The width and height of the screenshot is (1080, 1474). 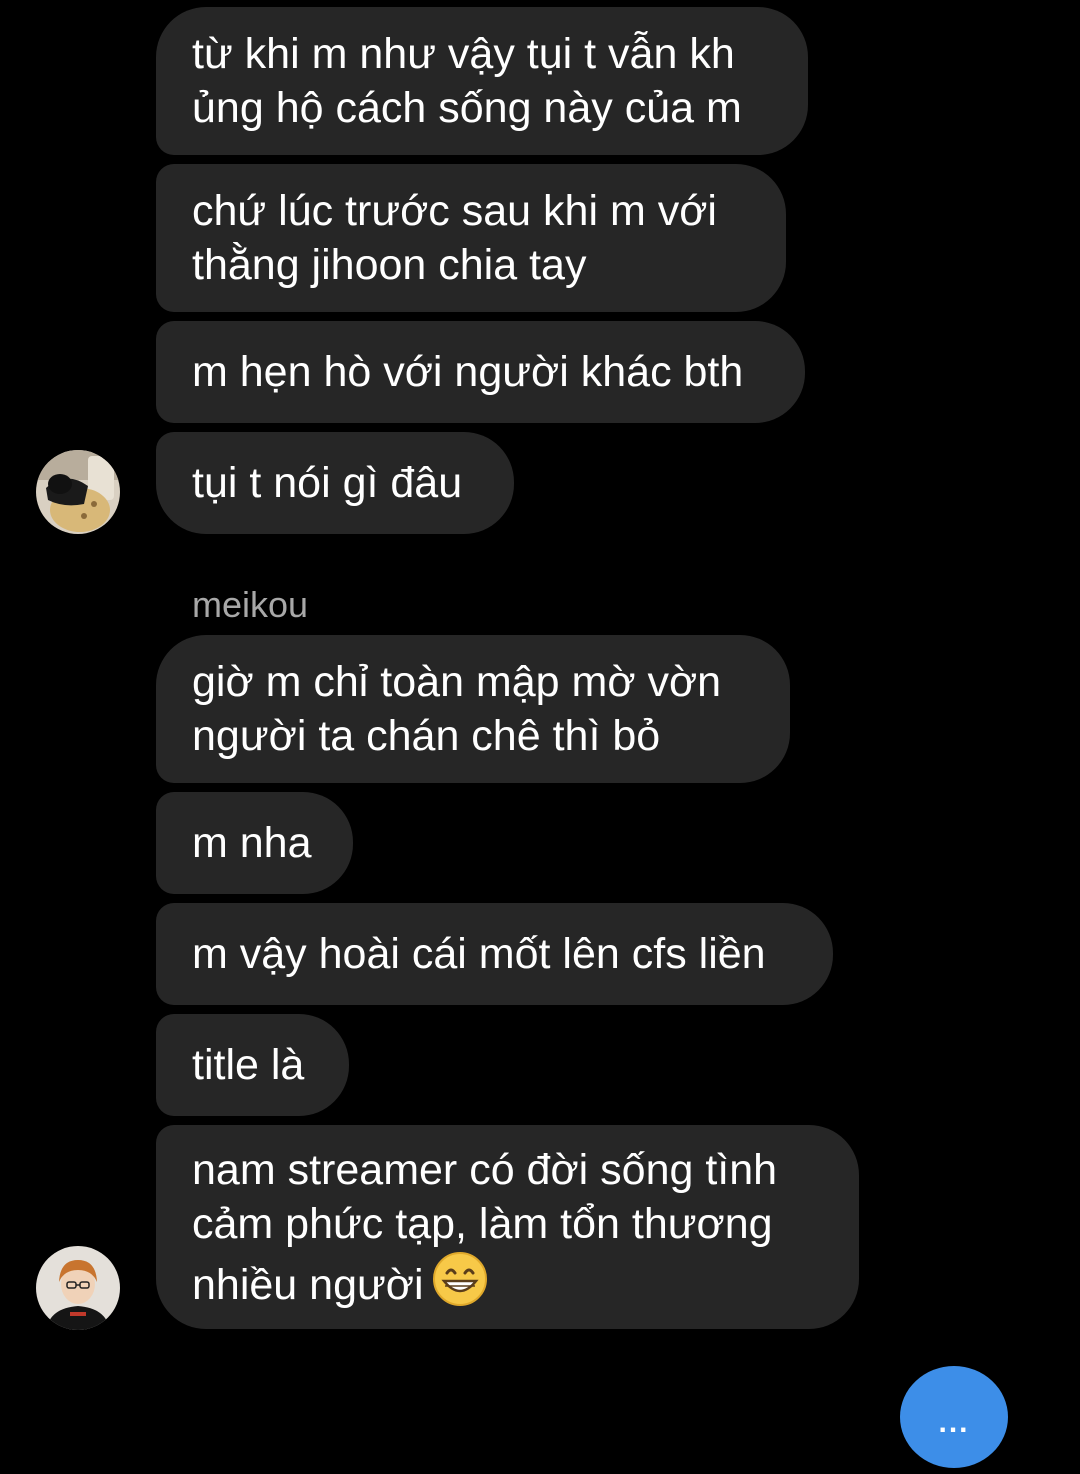 I want to click on message-text: title là, so click(x=248, y=1065).